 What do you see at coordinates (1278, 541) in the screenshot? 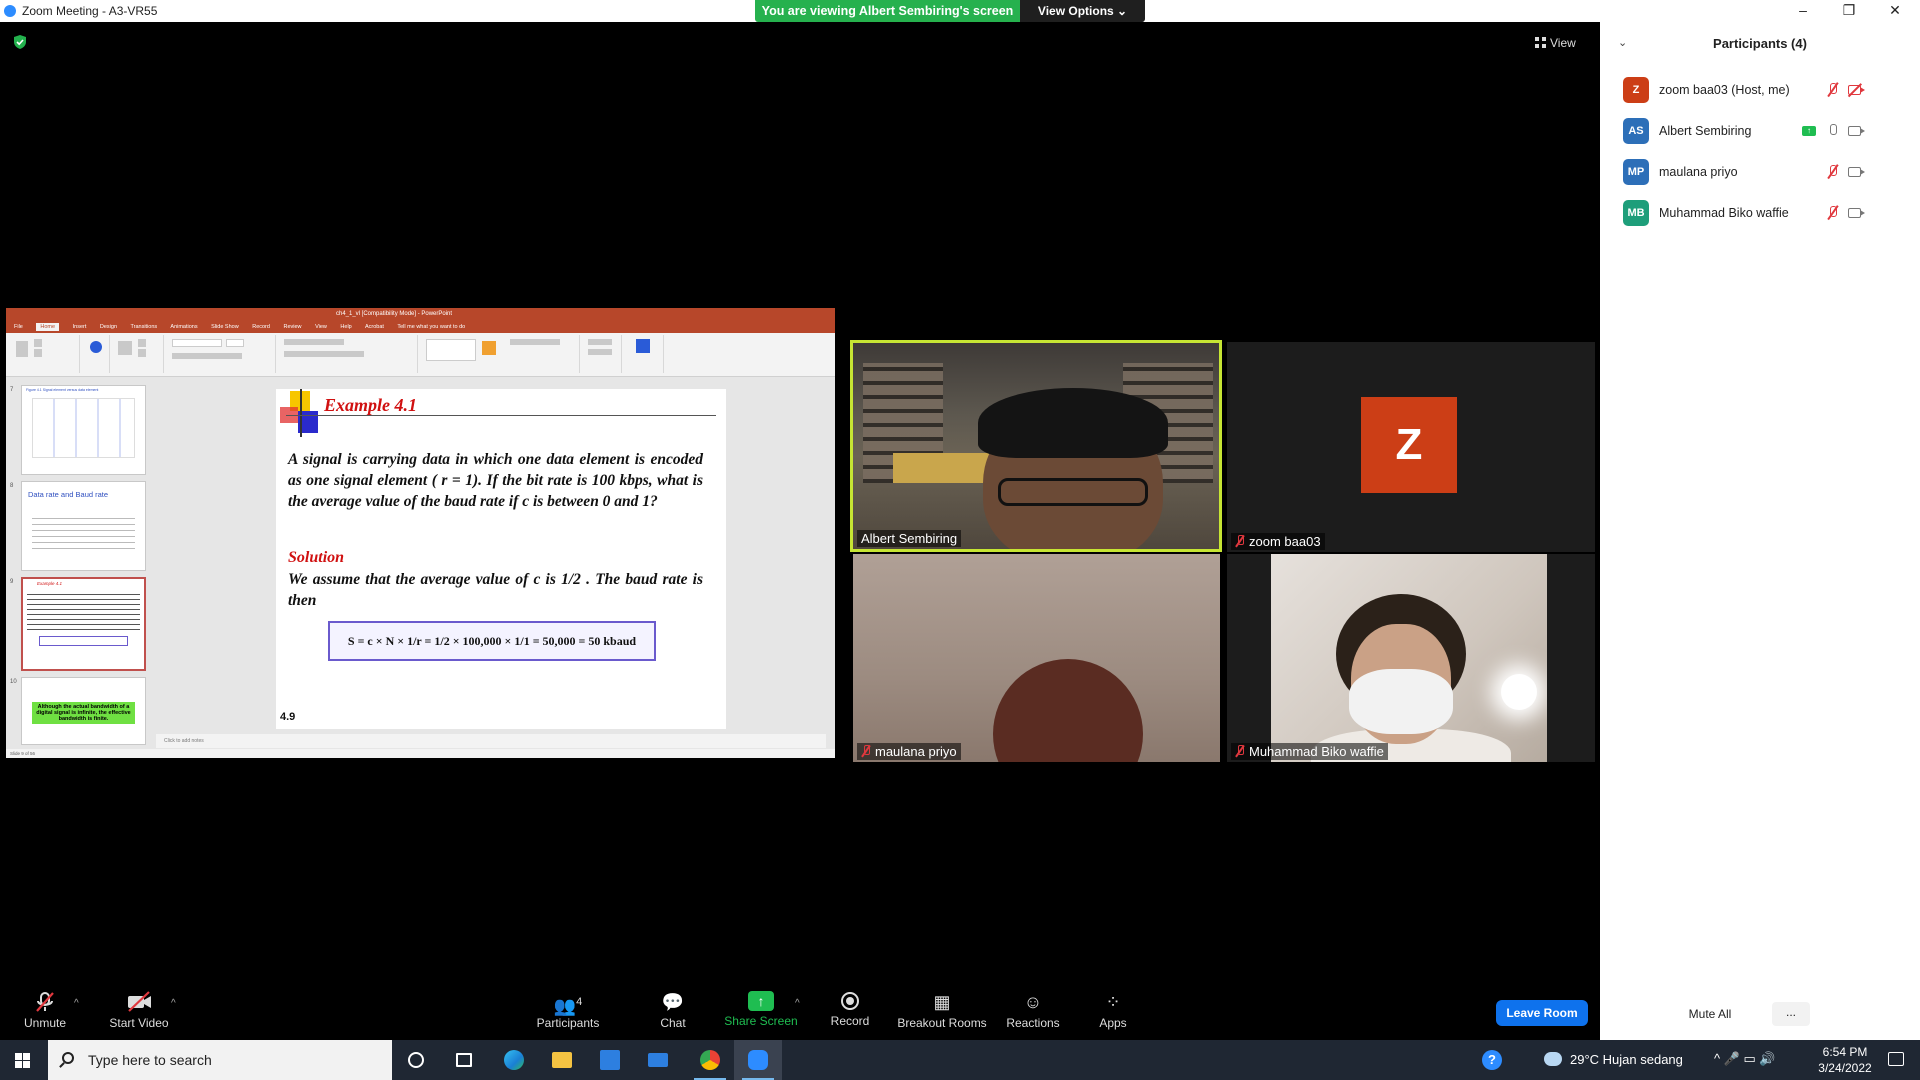
I see `video-tile-name-bar: zoom baa03` at bounding box center [1278, 541].